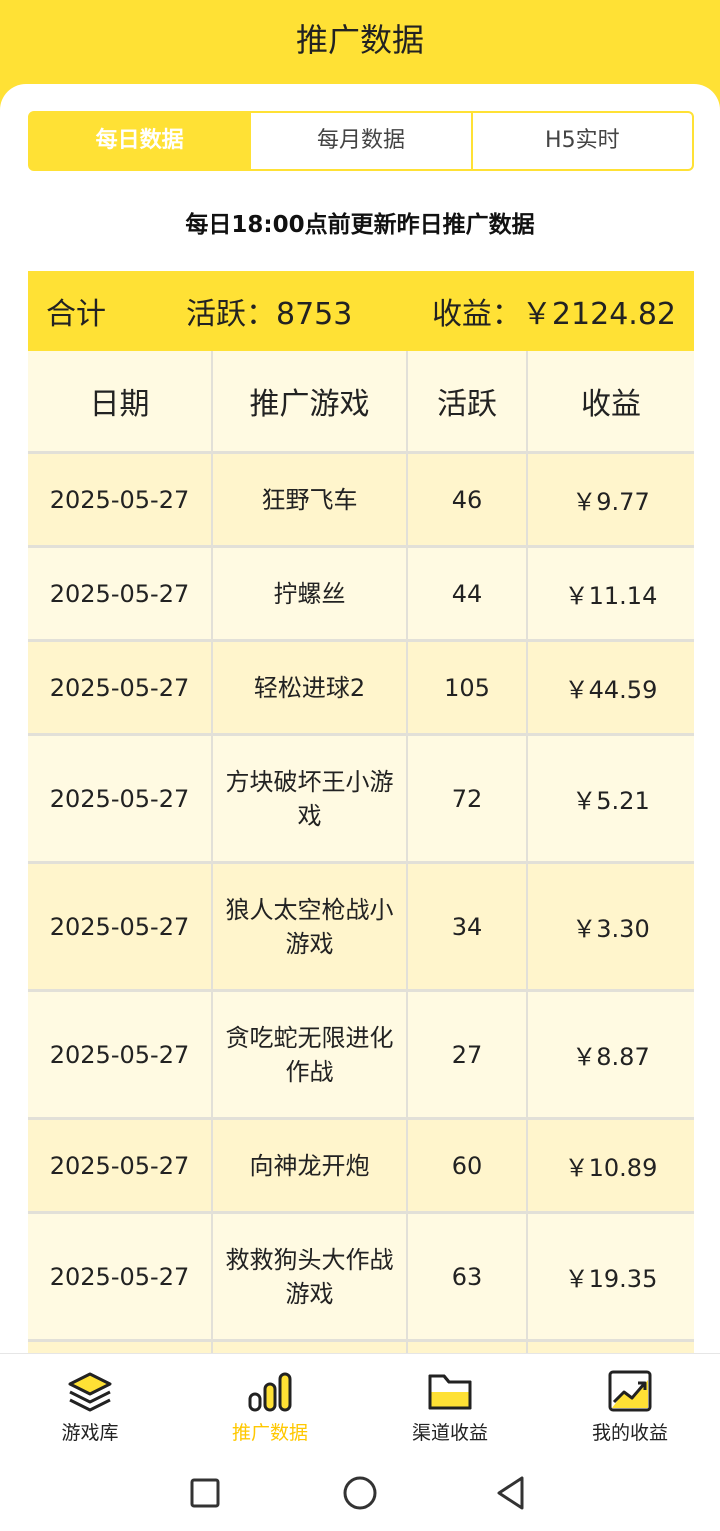 The image size is (720, 1531). What do you see at coordinates (468, 798) in the screenshot?
I see `cell-active: 72` at bounding box center [468, 798].